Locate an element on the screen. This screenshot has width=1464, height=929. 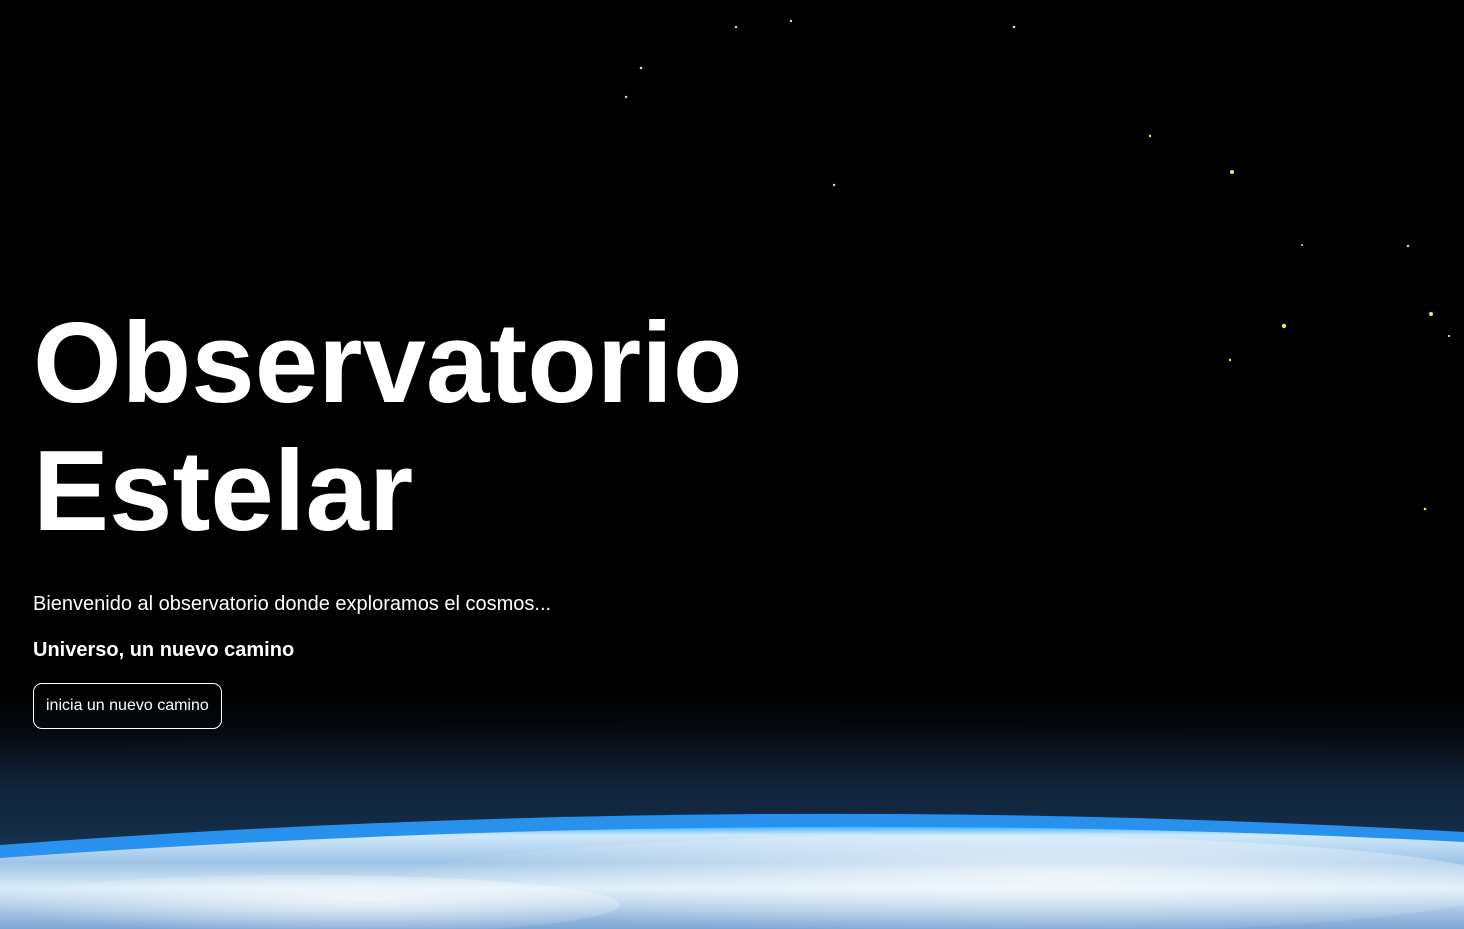
hero-tagline: Universo, un nuevo camino is located at coordinates (164, 650).